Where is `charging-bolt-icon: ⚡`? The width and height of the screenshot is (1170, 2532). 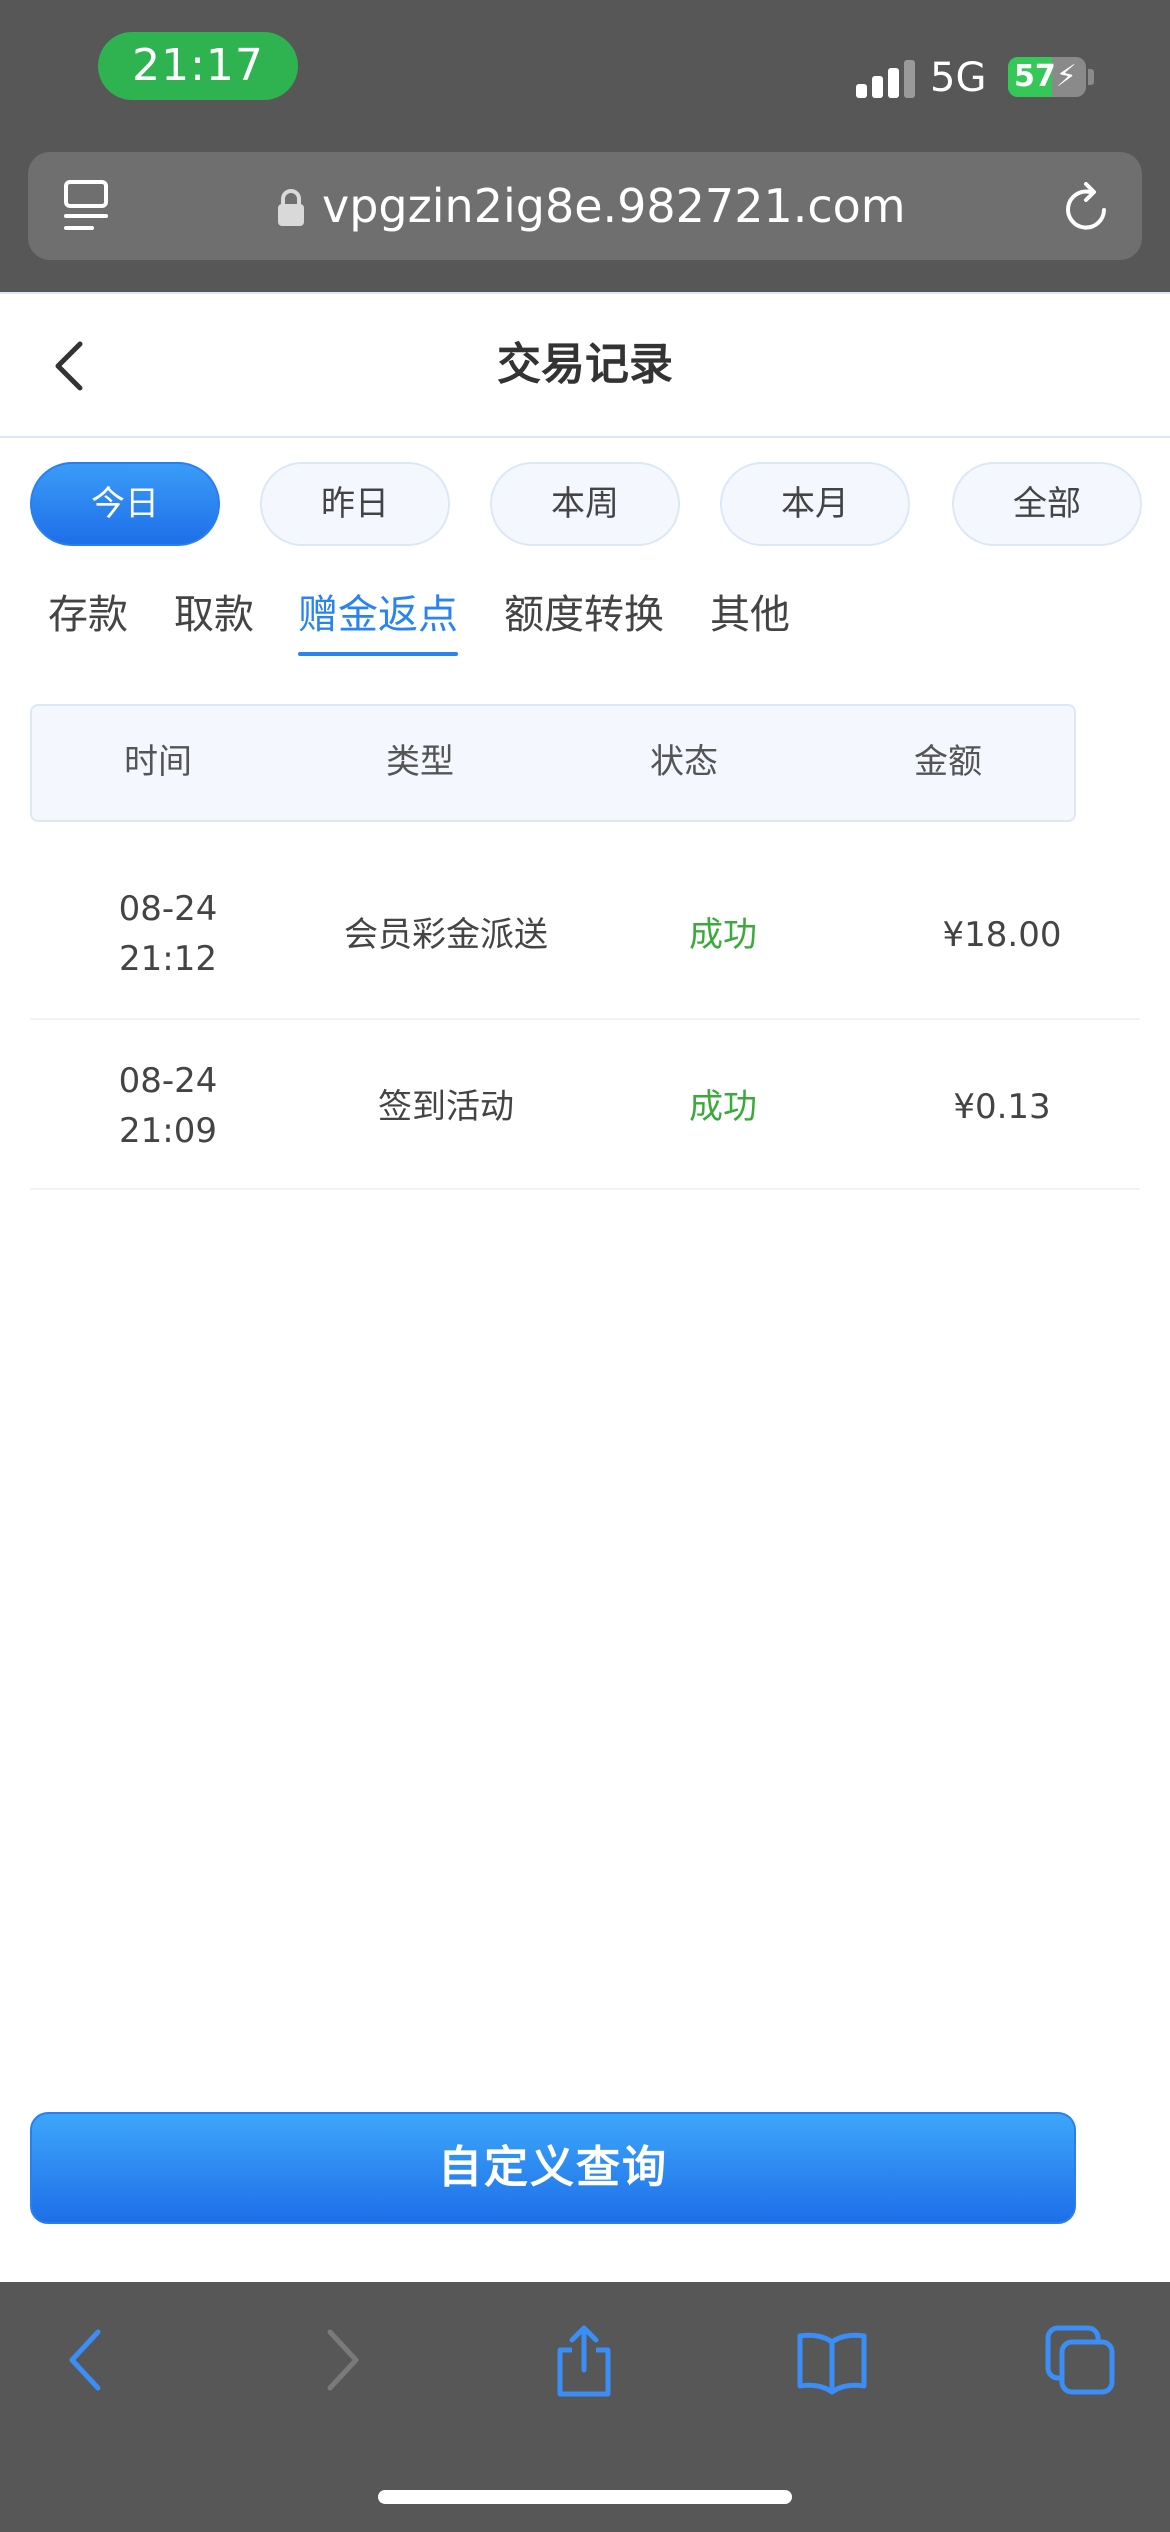 charging-bolt-icon: ⚡ is located at coordinates (1066, 76).